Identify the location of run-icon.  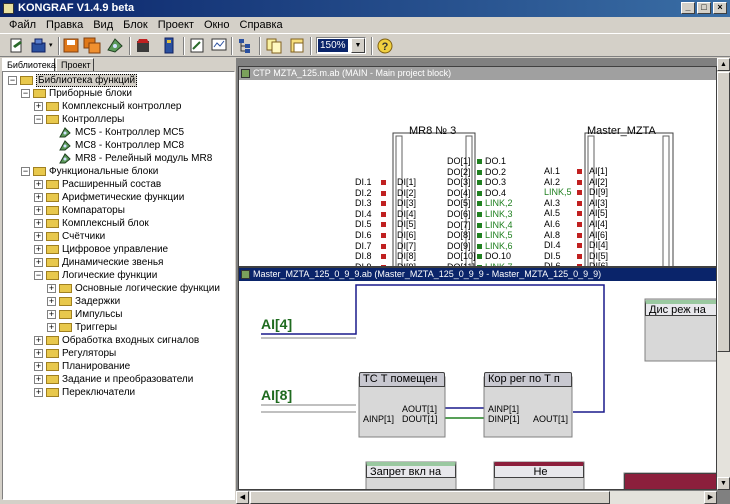
(143, 45).